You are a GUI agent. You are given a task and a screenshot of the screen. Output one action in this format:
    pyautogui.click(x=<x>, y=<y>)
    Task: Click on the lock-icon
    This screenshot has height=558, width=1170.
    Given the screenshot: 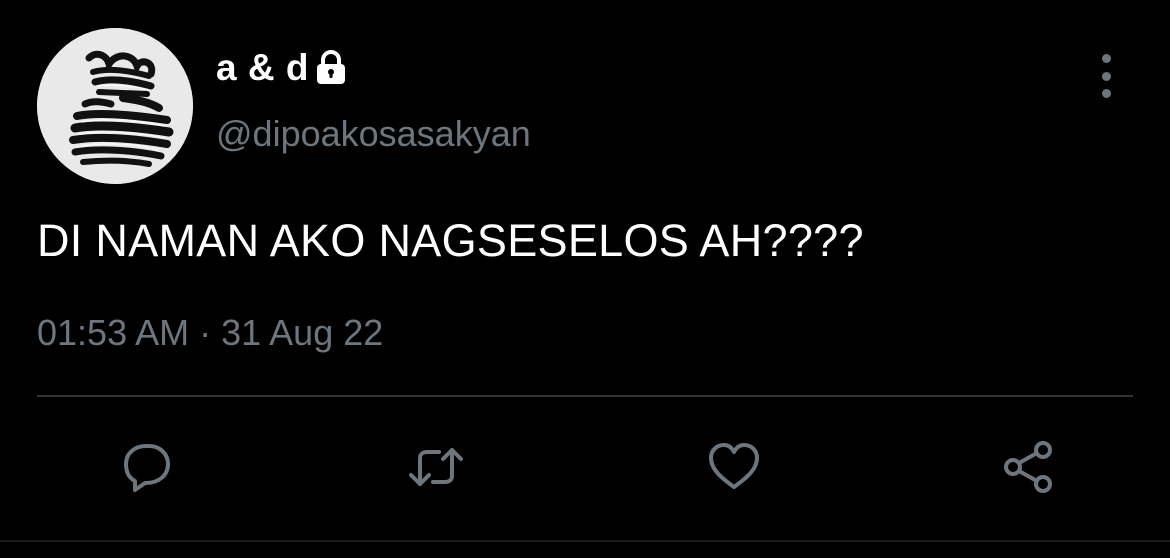 What is the action you would take?
    pyautogui.click(x=331, y=68)
    